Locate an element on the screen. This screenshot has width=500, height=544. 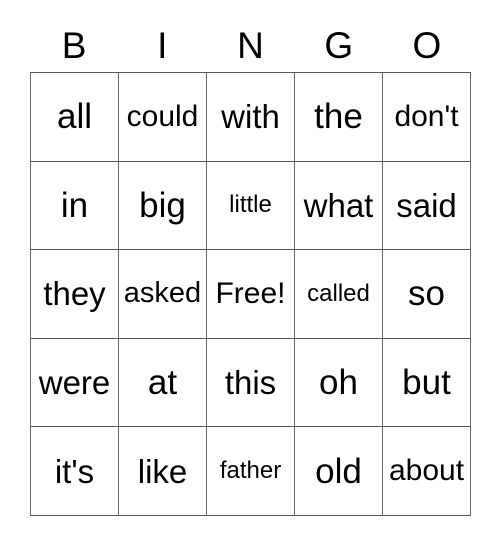
bingo-free-space-label: Free! is located at coordinates (250, 293).